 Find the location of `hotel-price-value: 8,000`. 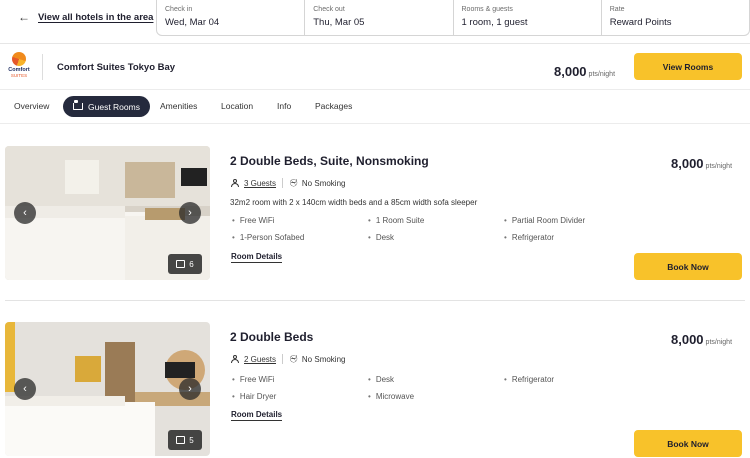

hotel-price-value: 8,000 is located at coordinates (570, 71).